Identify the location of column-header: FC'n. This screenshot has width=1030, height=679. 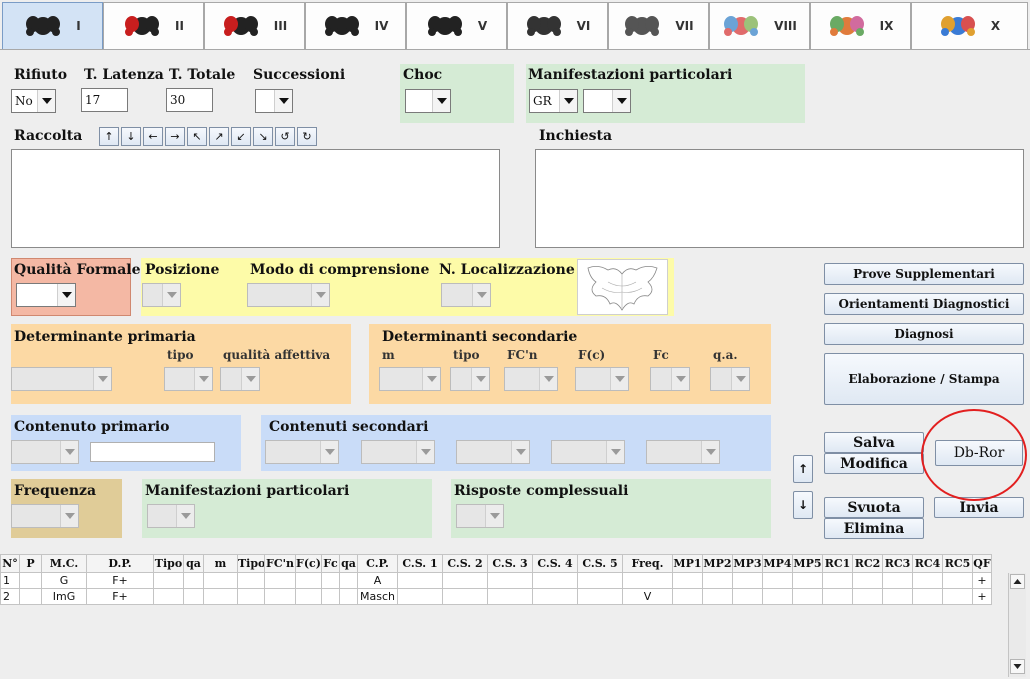
(280, 563).